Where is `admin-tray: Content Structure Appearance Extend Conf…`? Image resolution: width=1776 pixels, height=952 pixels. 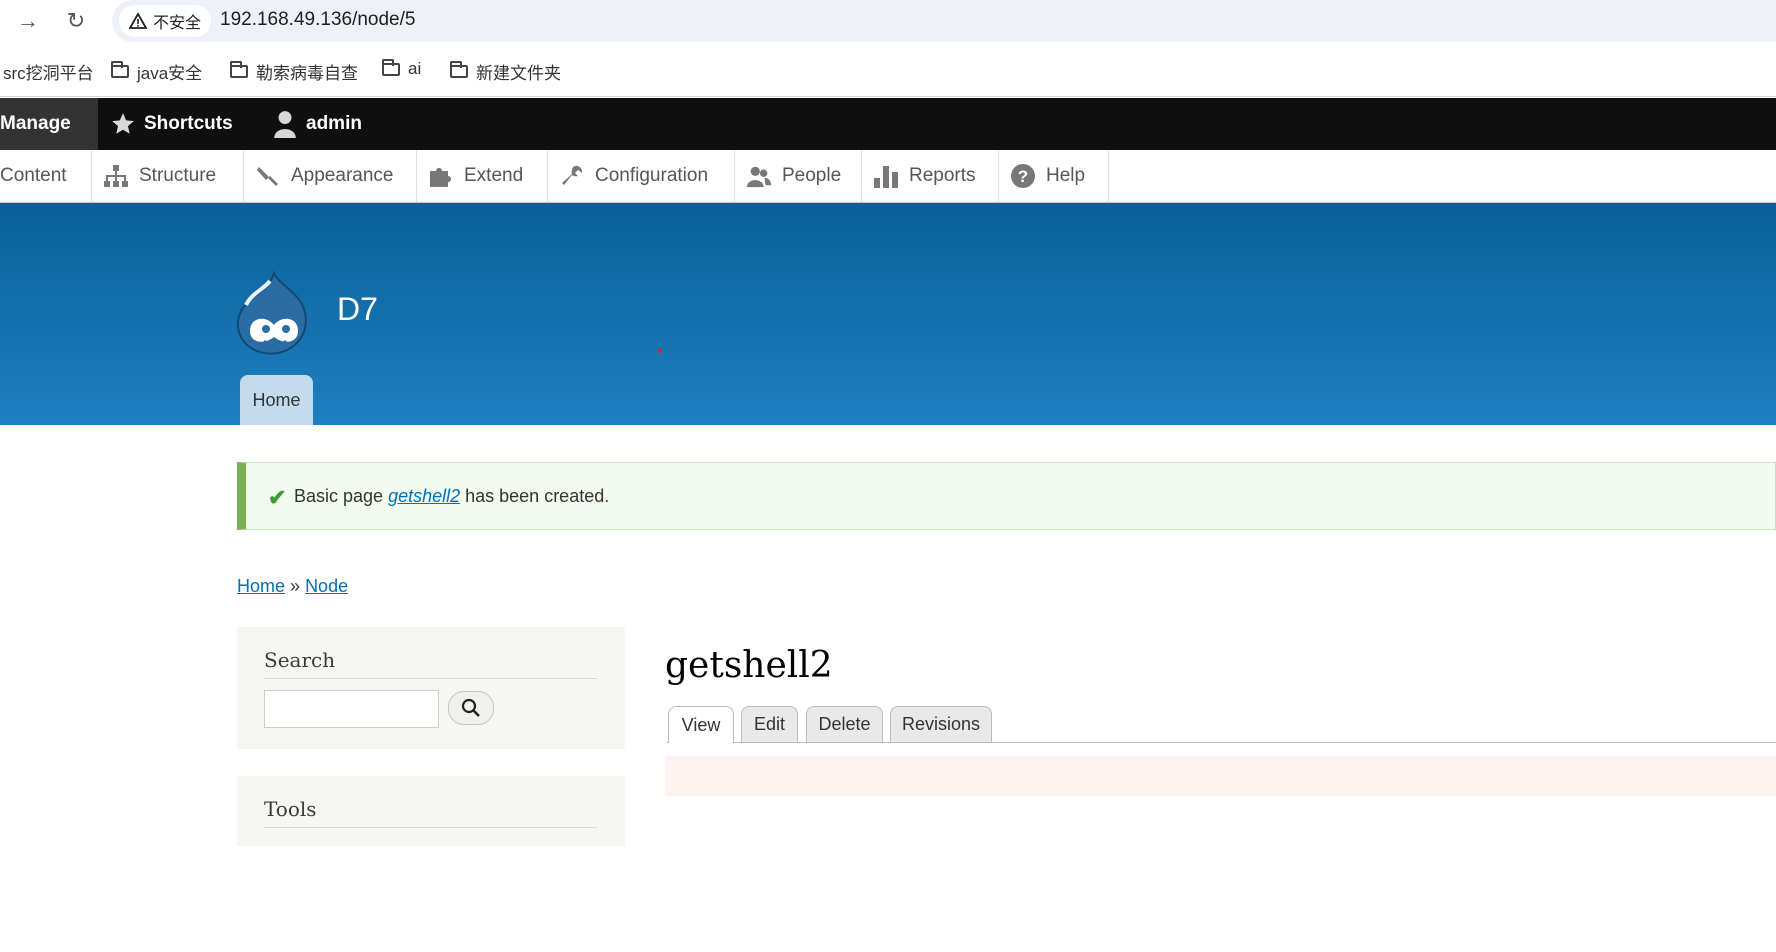 admin-tray: Content Structure Appearance Extend Conf… is located at coordinates (888, 176).